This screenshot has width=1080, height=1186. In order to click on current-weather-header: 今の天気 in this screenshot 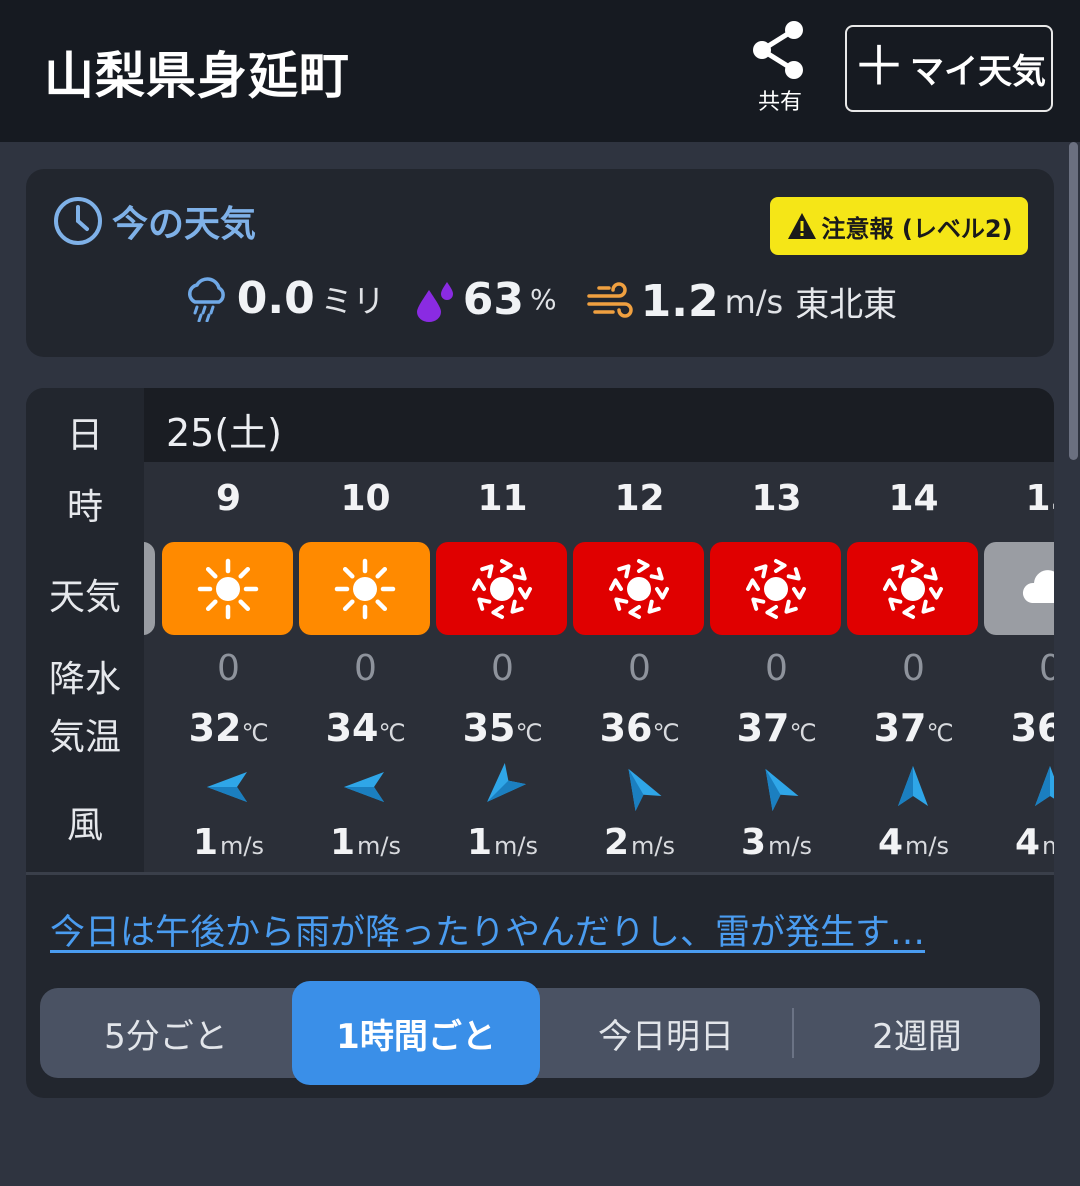, I will do `click(154, 221)`.